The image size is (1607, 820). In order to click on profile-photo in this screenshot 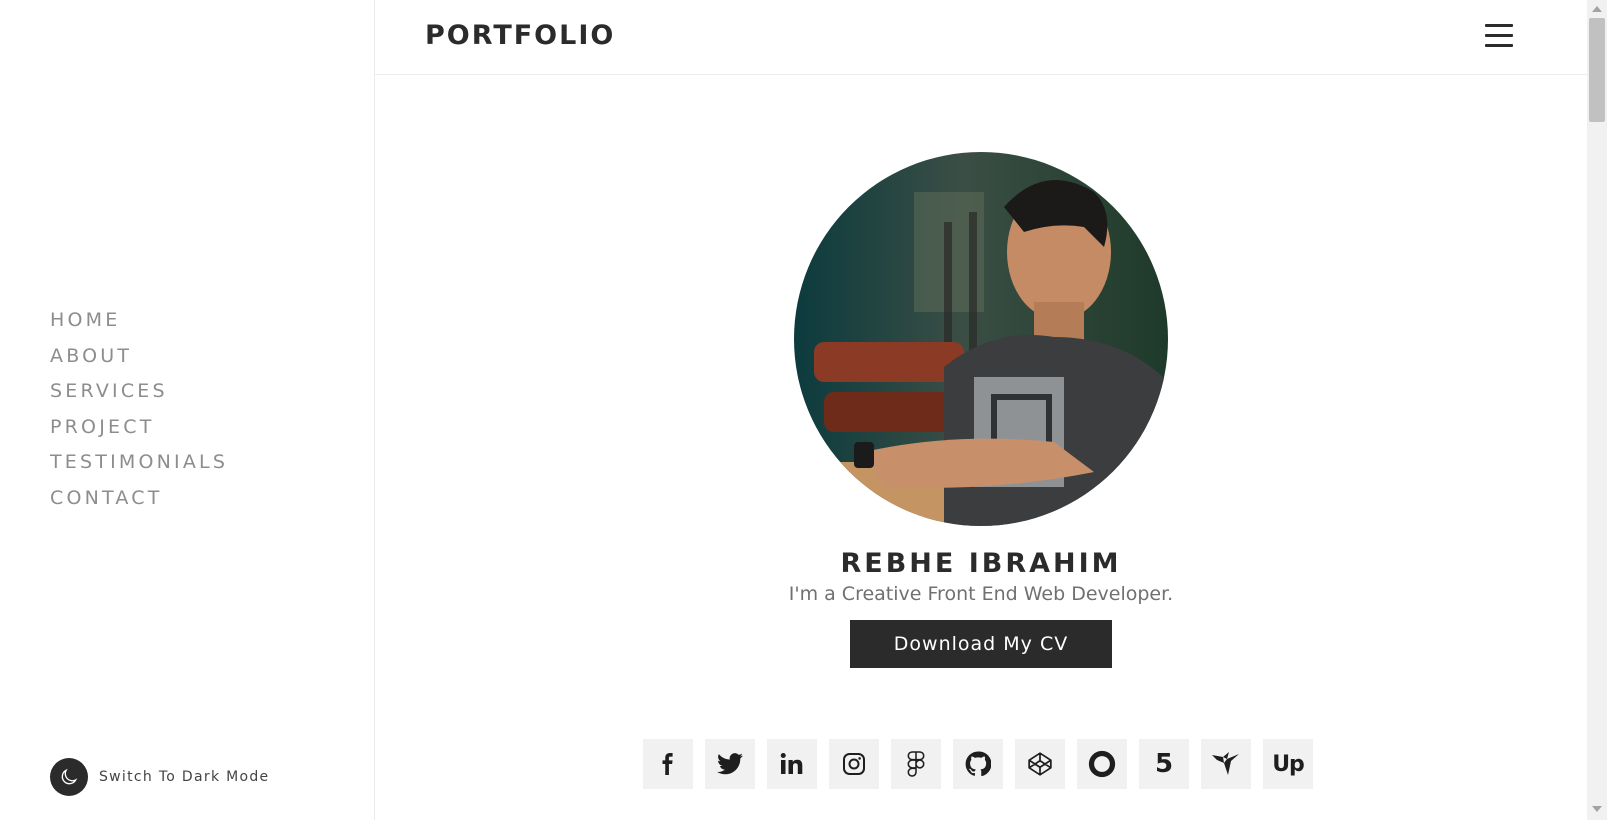, I will do `click(981, 339)`.